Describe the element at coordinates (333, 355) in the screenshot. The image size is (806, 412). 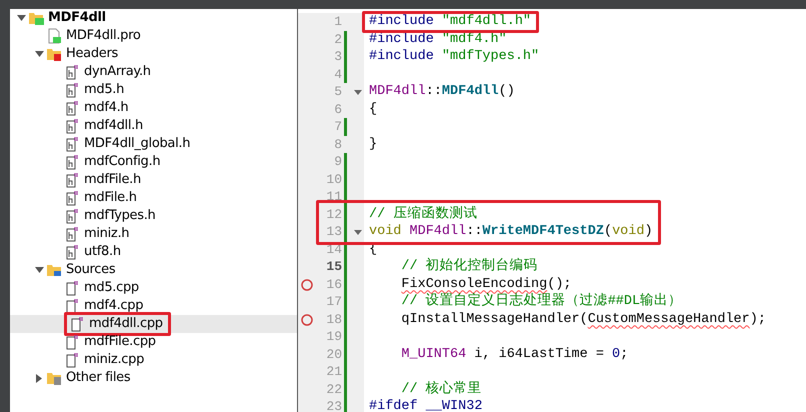
I see `line-number: 20` at that location.